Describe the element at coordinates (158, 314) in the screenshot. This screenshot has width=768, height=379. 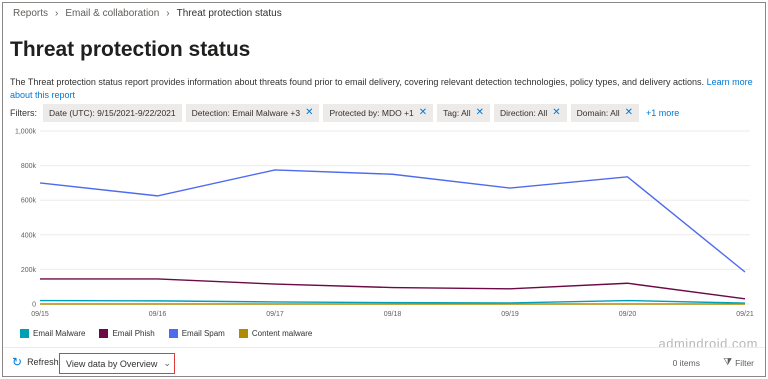
I see `x-tick-label: 09/16` at that location.